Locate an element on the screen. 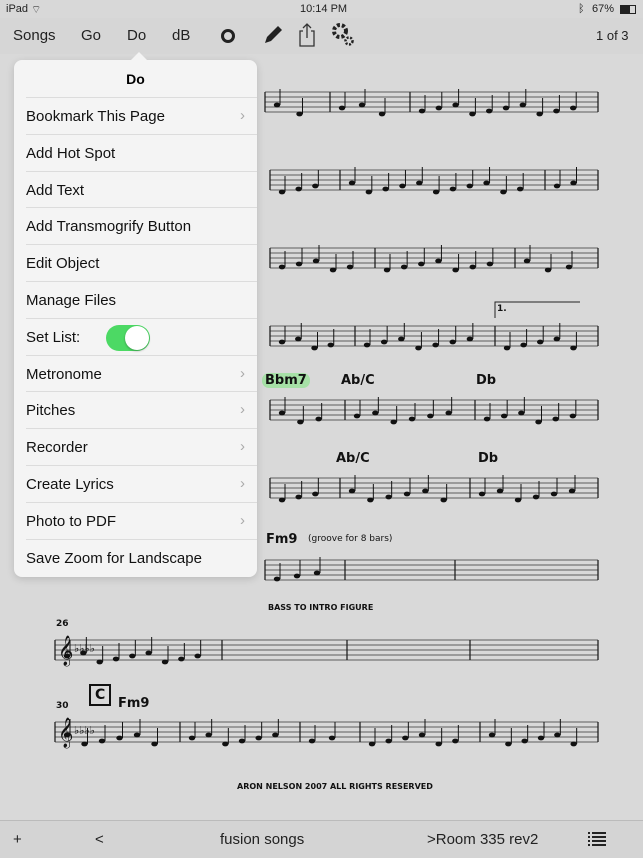 The image size is (643, 858). menu-item: Create Lyrics › is located at coordinates (141, 483).